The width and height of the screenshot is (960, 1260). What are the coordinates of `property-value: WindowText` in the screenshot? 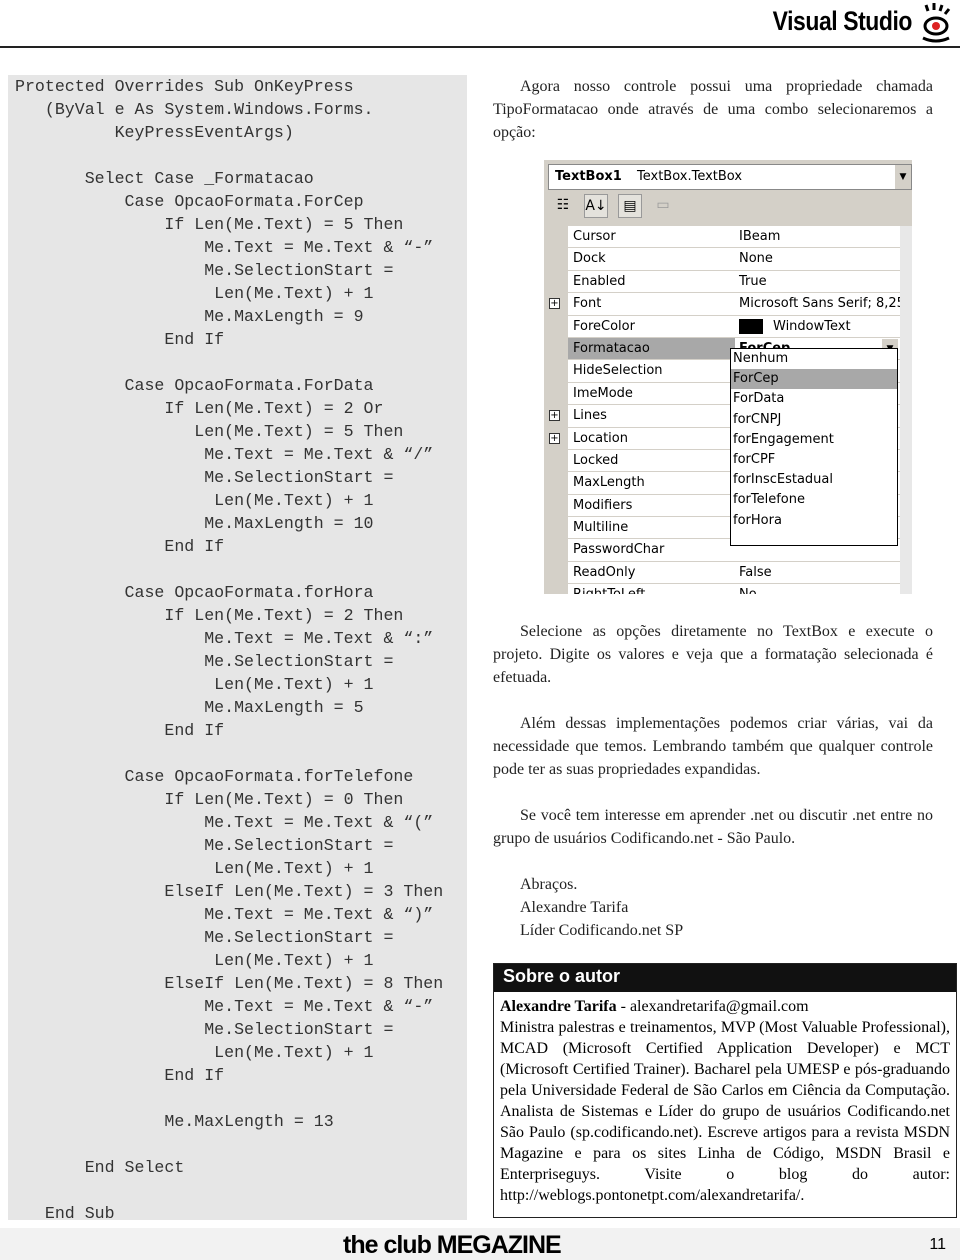 It's located at (817, 326).